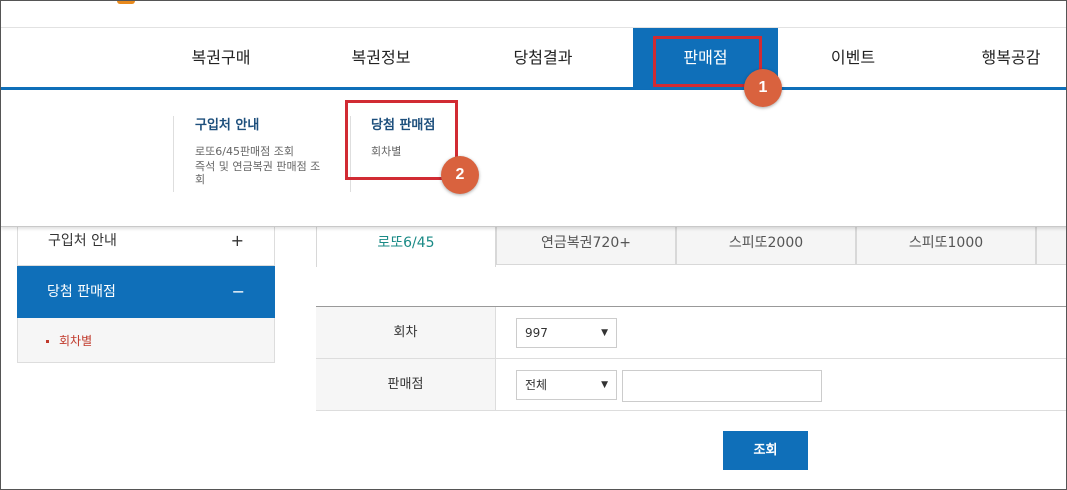  Describe the element at coordinates (47, 341) in the screenshot. I see `bullet-icon` at that location.